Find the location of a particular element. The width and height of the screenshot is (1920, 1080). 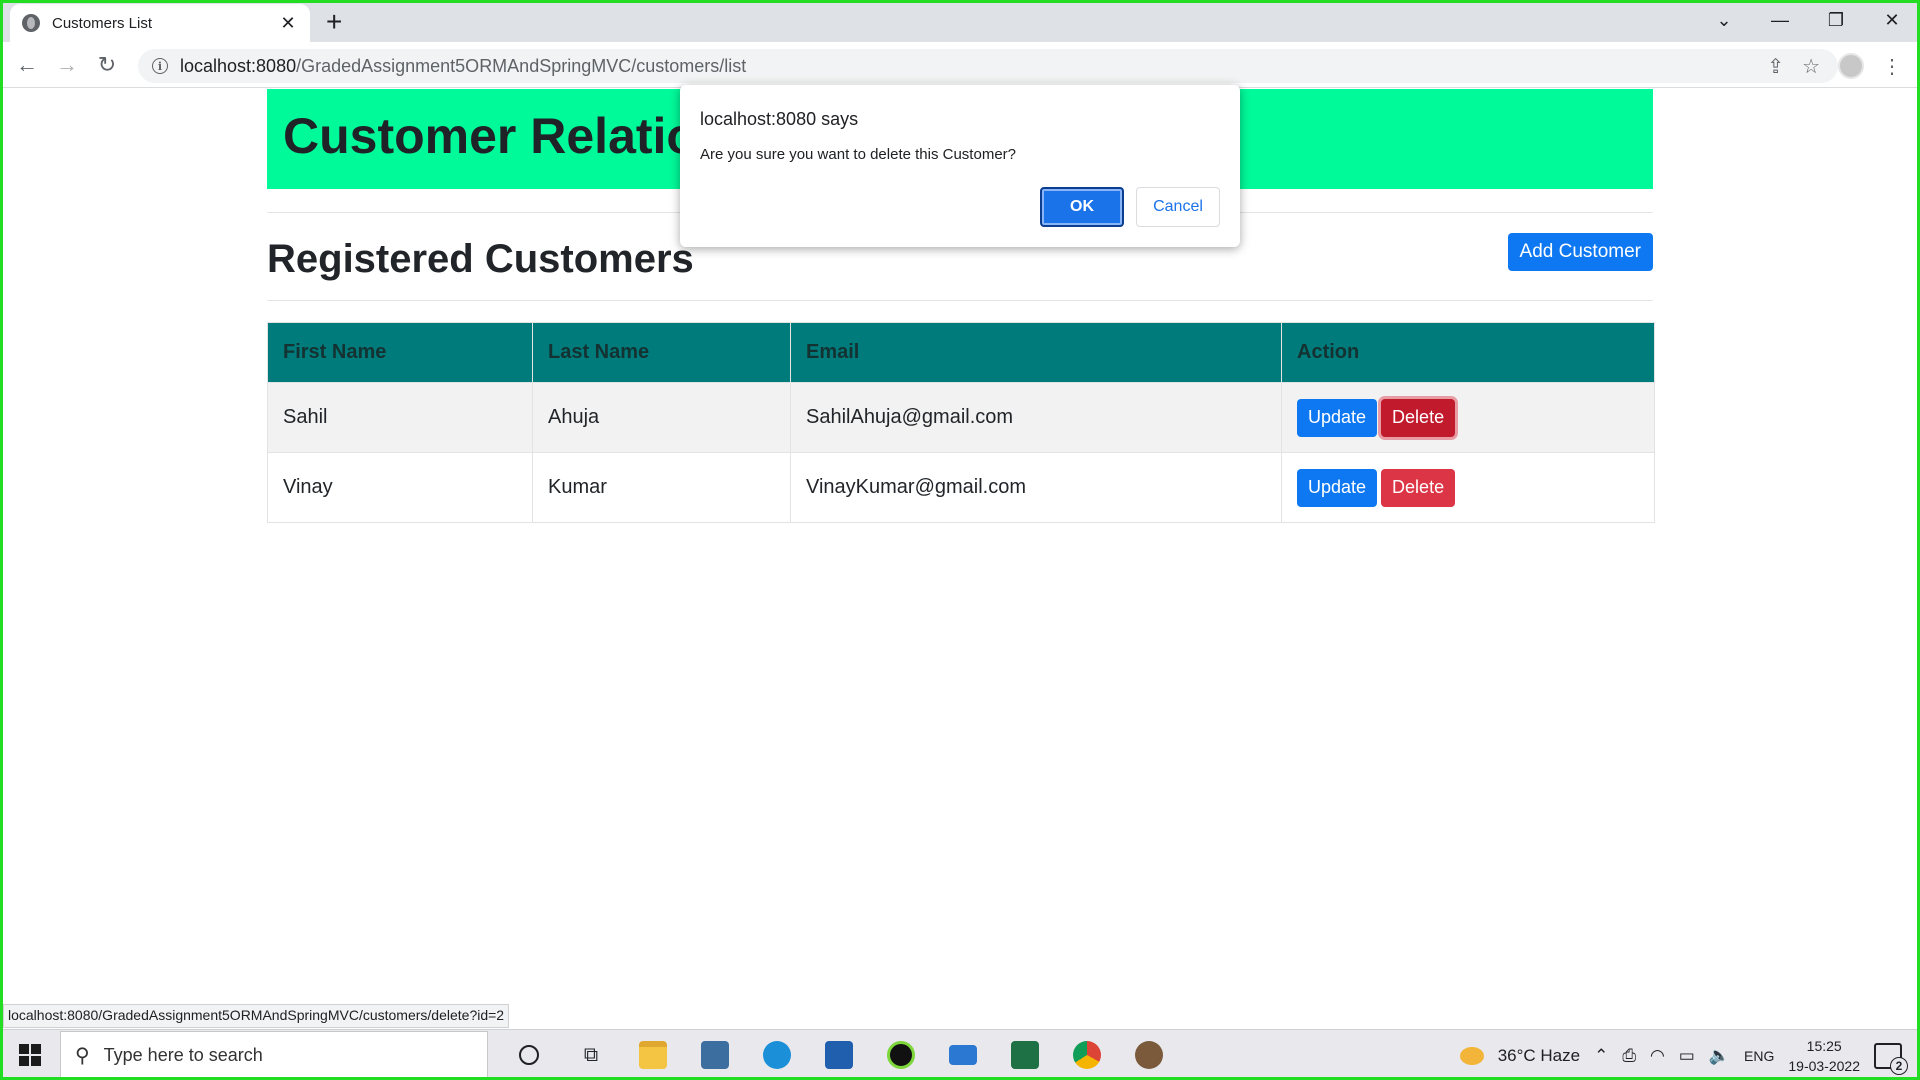

site-info-icon: i is located at coordinates (160, 66).